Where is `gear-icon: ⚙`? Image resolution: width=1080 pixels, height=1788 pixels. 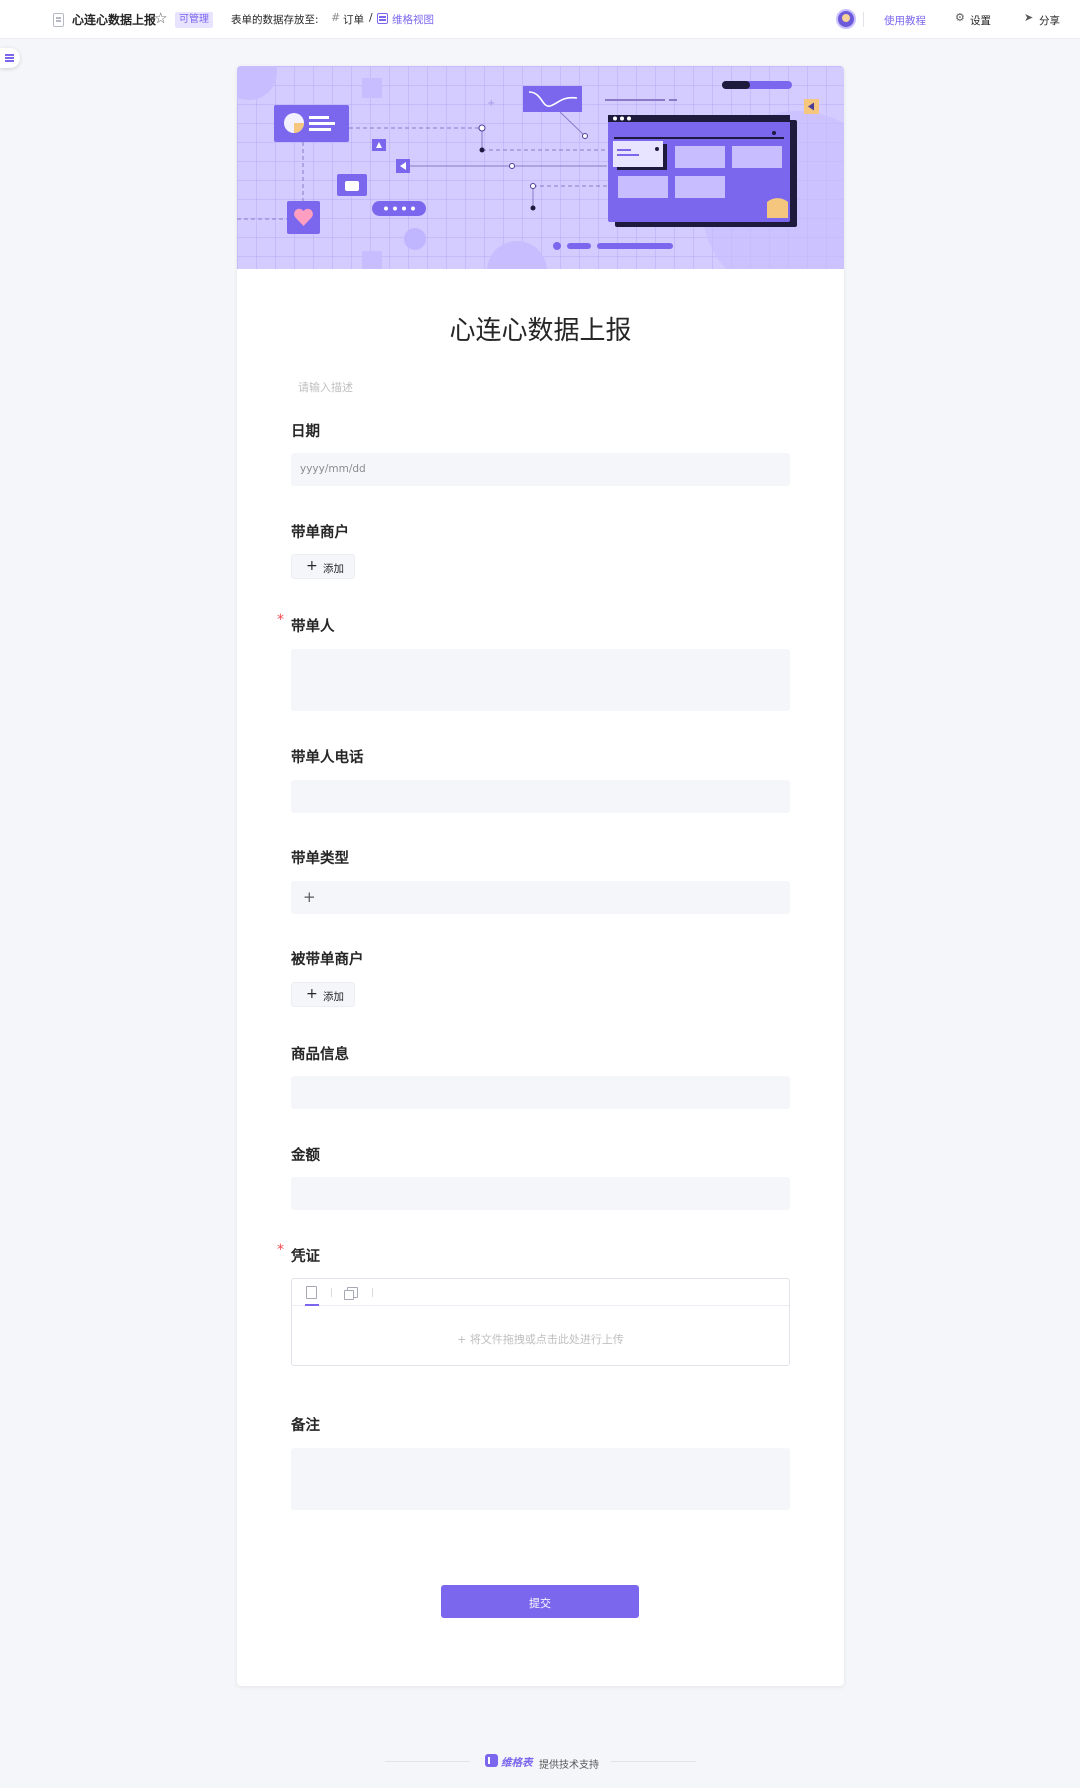
gear-icon: ⚙ is located at coordinates (960, 17).